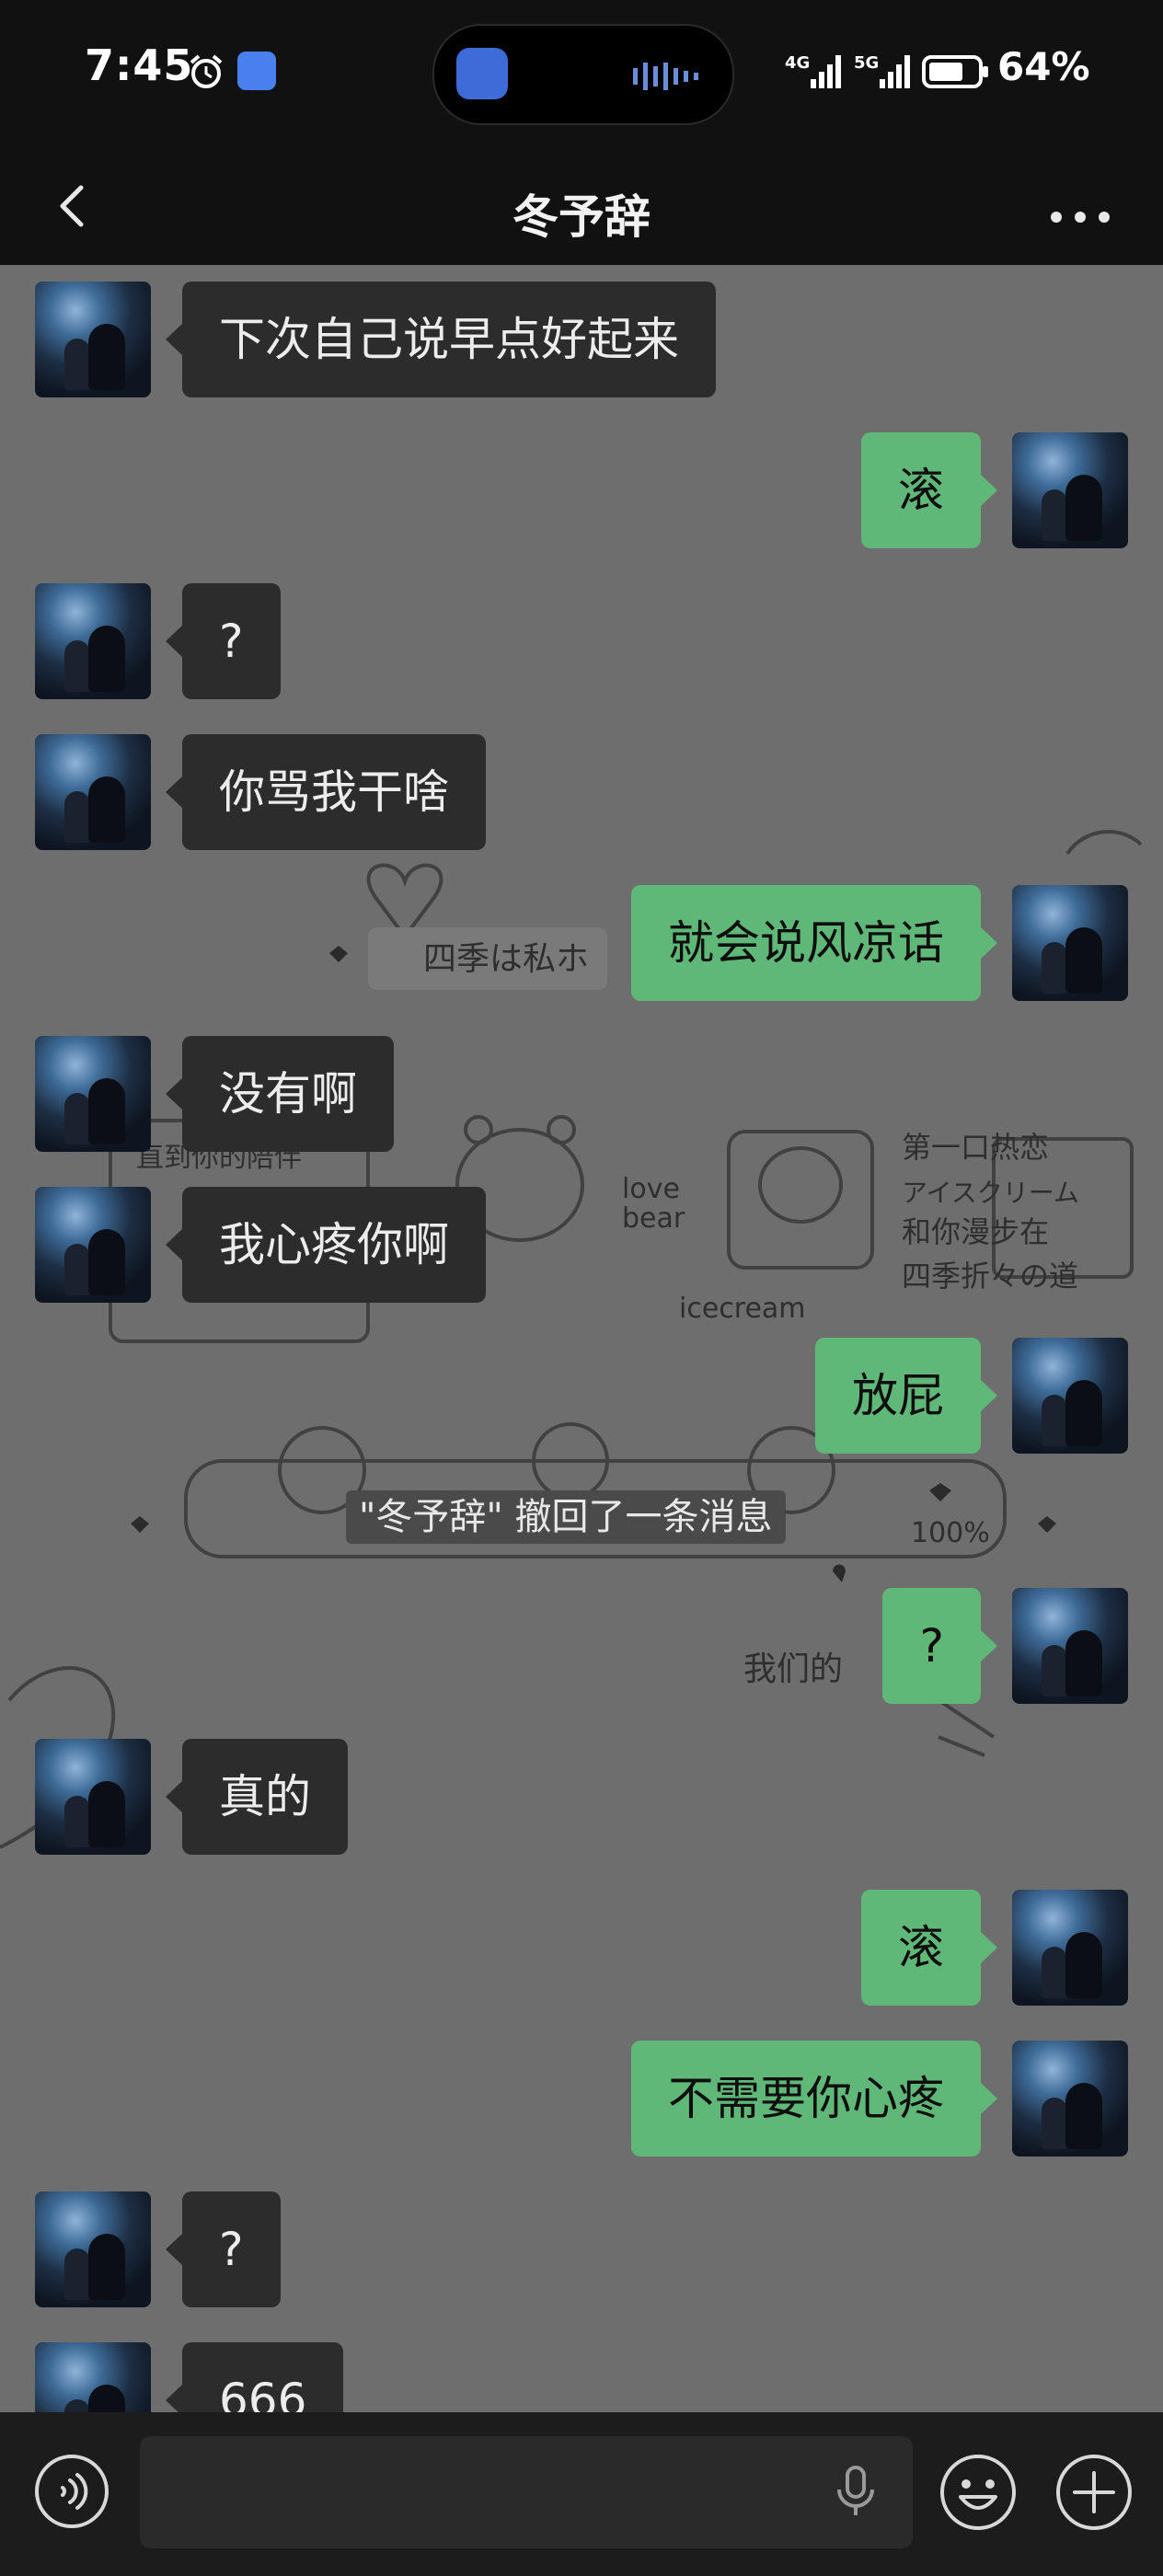  I want to click on voice-input-button, so click(72, 2491).